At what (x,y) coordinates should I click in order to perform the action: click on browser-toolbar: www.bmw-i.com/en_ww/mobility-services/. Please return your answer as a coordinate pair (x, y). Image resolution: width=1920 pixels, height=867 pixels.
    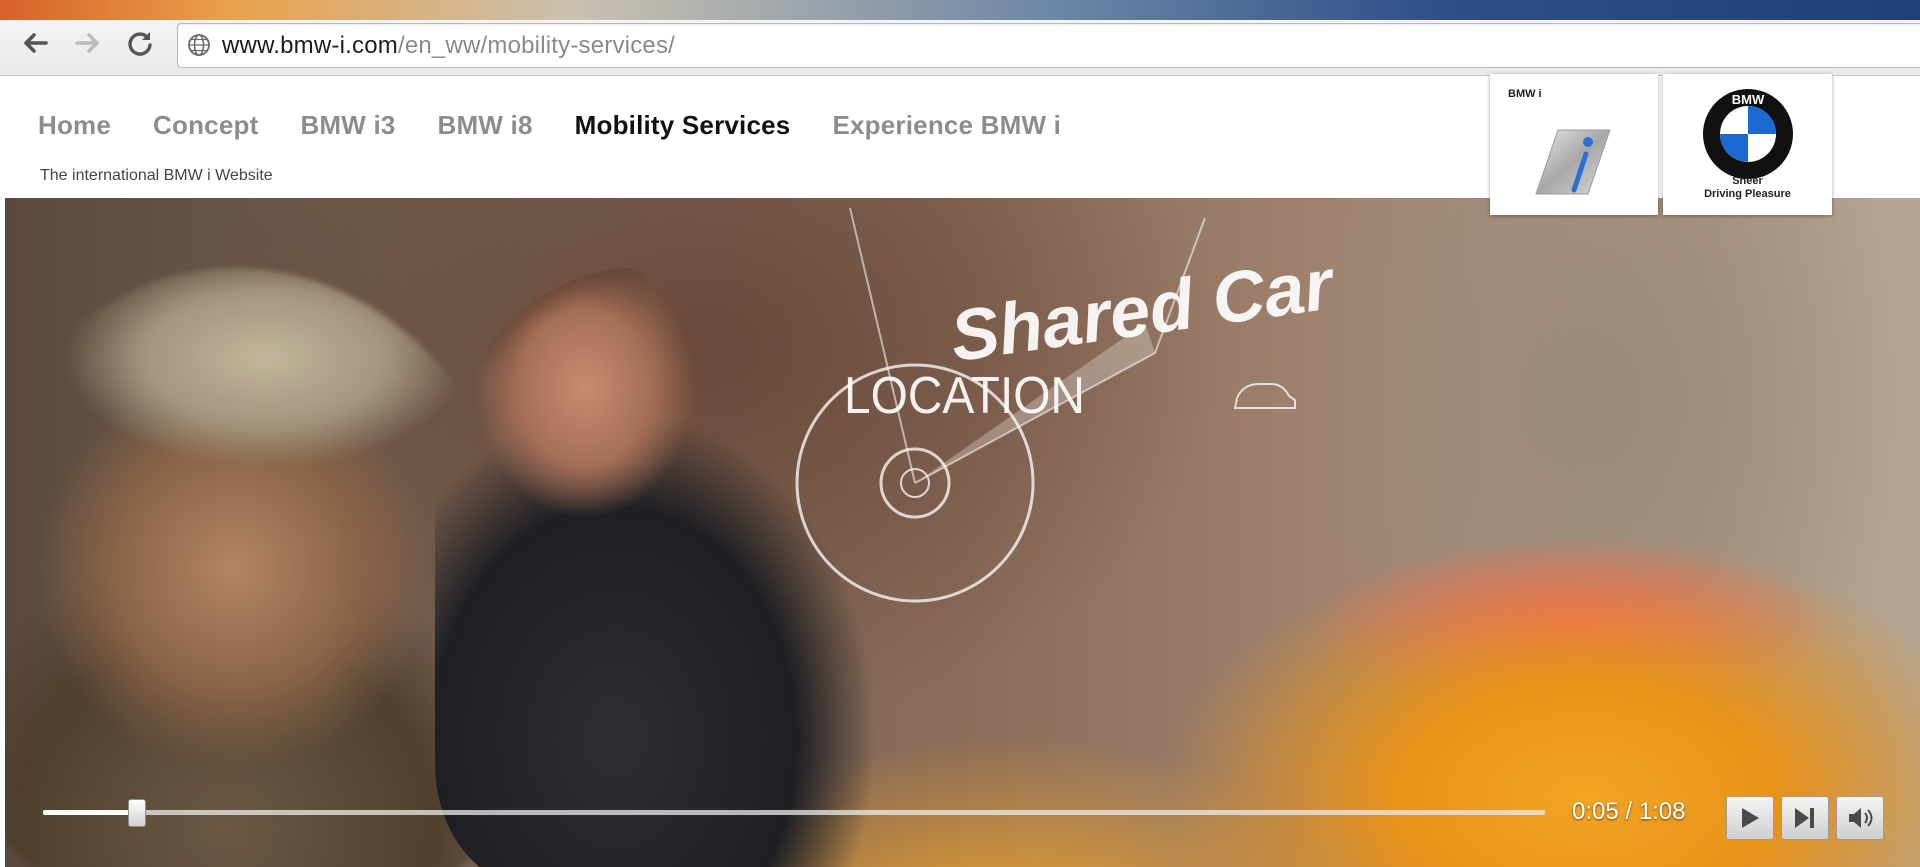
    Looking at the image, I should click on (960, 38).